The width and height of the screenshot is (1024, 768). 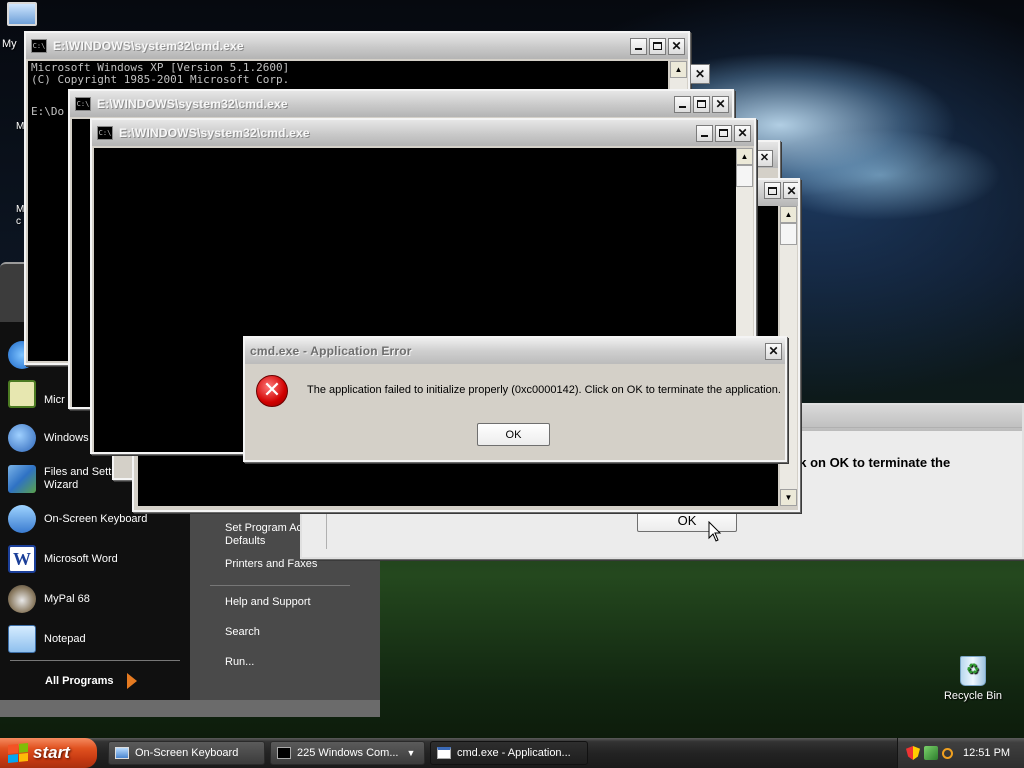 What do you see at coordinates (444, 753) in the screenshot?
I see `window-icon` at bounding box center [444, 753].